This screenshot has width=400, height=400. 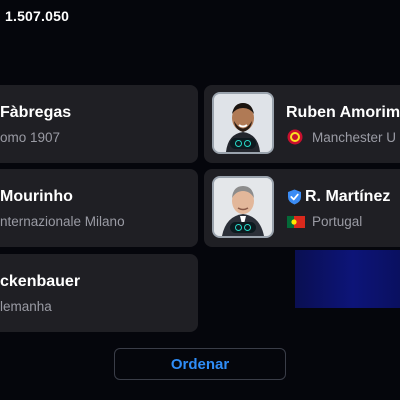 I want to click on coach-name: Fàbregas, so click(x=36, y=112).